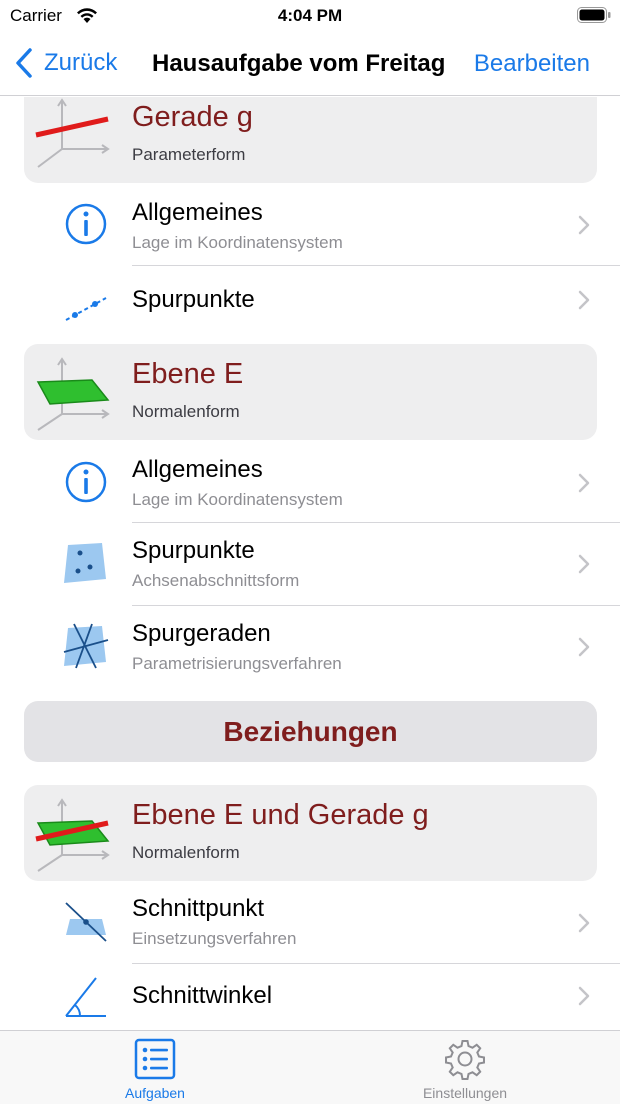 Image resolution: width=620 pixels, height=1104 pixels. I want to click on gear-icon, so click(465, 1060).